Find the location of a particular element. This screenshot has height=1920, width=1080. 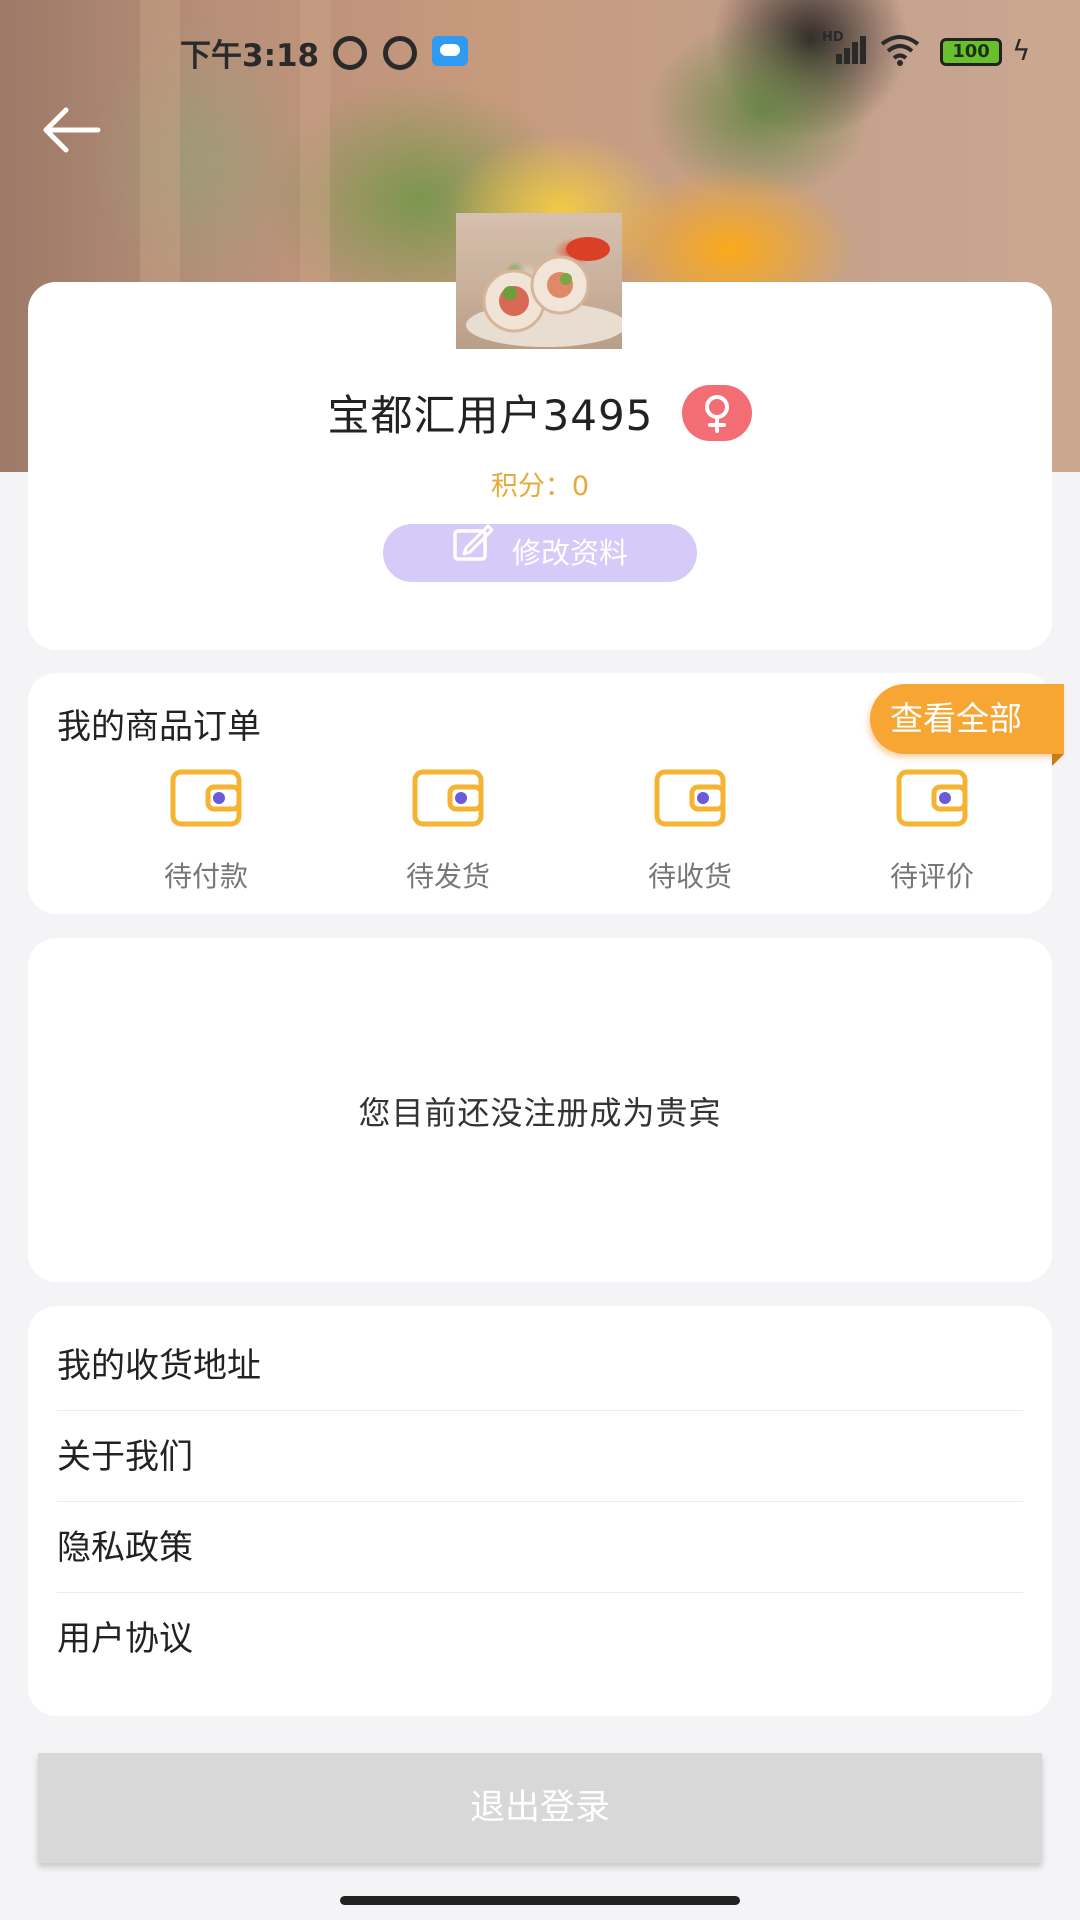

order-item-pending-payment: 待付款 is located at coordinates (206, 832).